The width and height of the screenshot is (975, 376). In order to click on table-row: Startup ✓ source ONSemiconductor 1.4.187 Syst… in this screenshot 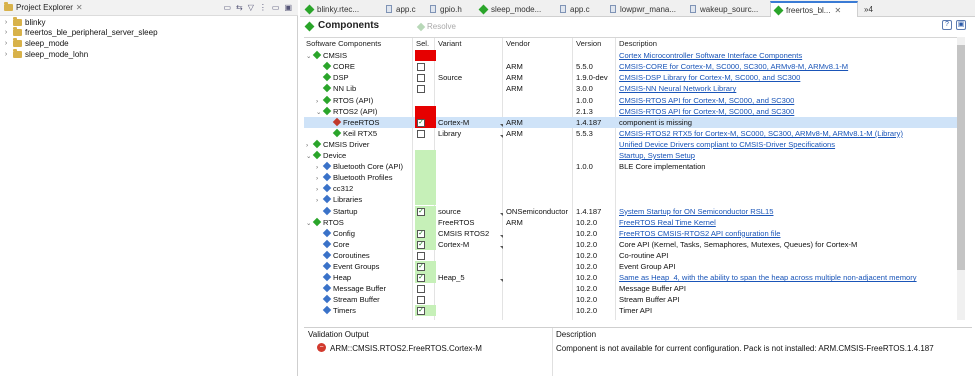, I will do `click(634, 211)`.